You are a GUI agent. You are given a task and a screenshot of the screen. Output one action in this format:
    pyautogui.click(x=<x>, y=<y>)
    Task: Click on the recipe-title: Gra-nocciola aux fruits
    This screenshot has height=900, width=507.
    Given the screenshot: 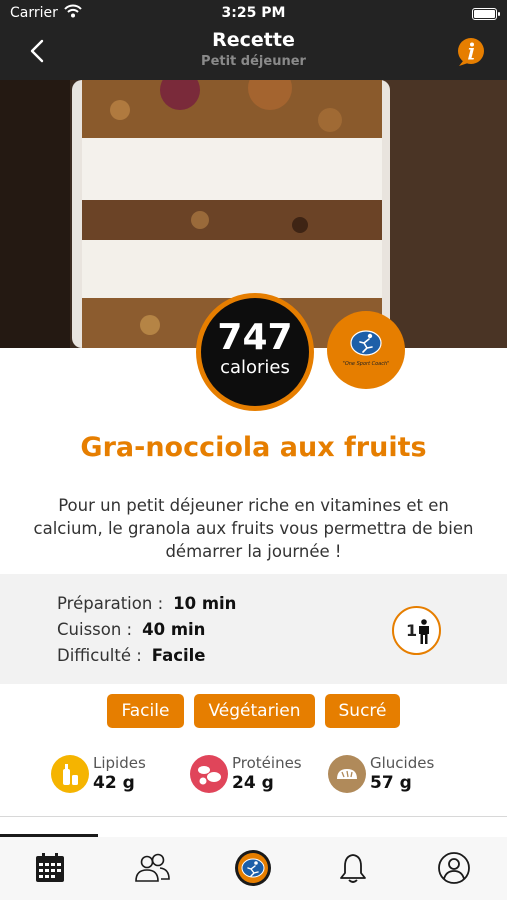 What is the action you would take?
    pyautogui.click(x=253, y=447)
    